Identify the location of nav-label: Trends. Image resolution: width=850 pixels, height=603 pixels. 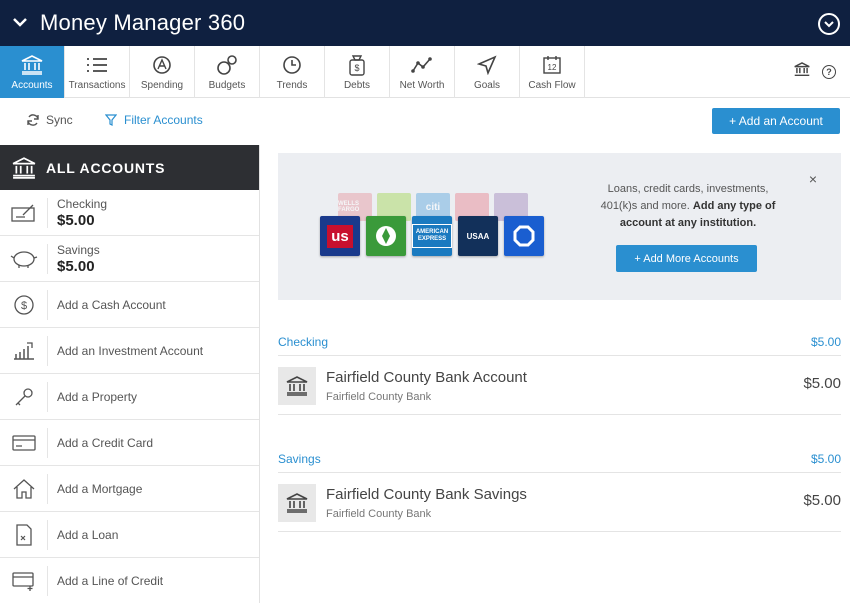
(292, 85).